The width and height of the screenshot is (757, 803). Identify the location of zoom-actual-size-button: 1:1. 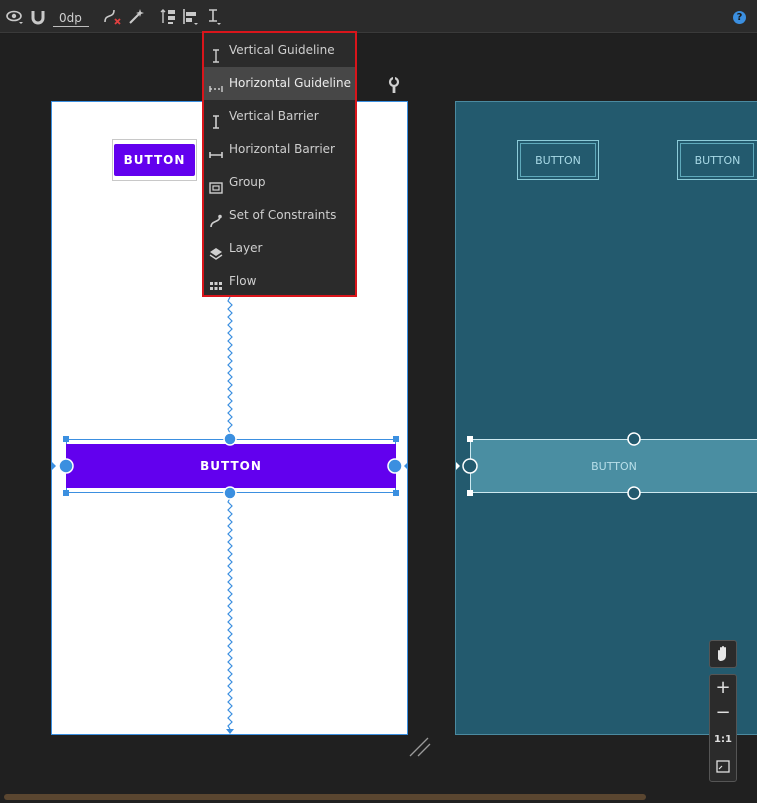
(723, 740).